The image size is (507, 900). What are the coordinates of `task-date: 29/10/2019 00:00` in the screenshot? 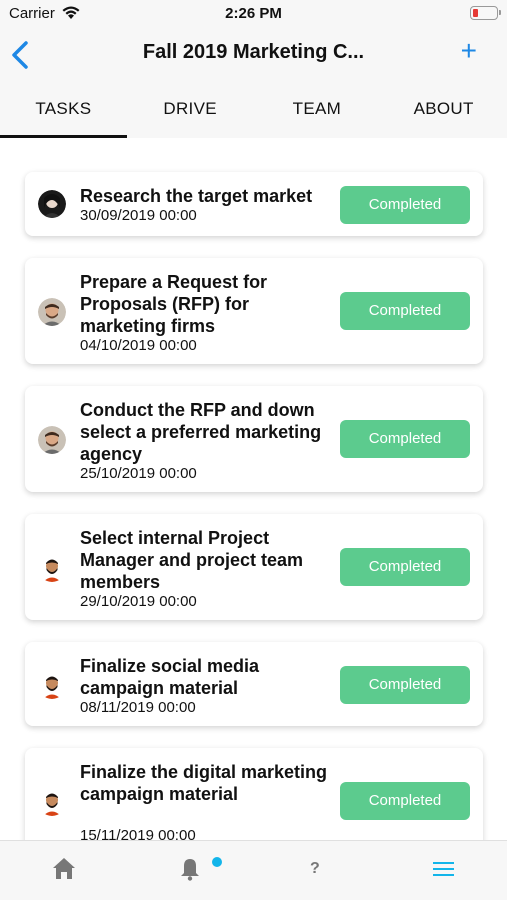 It's located at (138, 601).